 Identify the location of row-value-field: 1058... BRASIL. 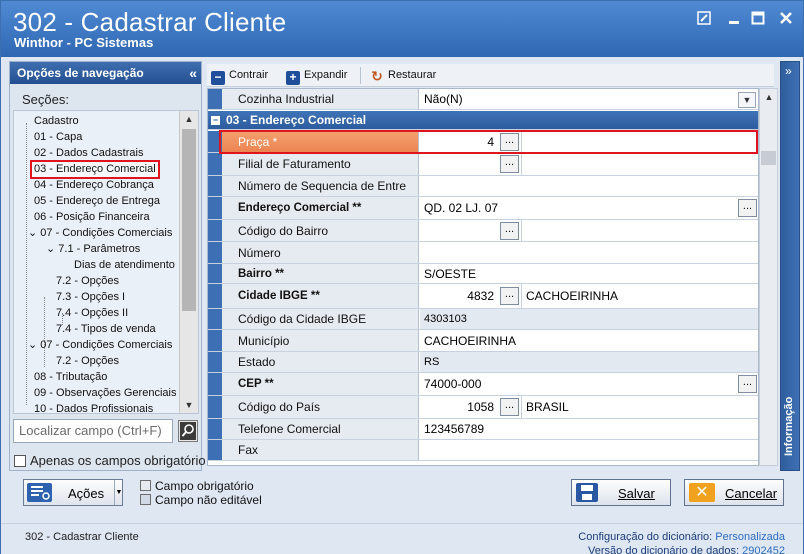
(589, 407).